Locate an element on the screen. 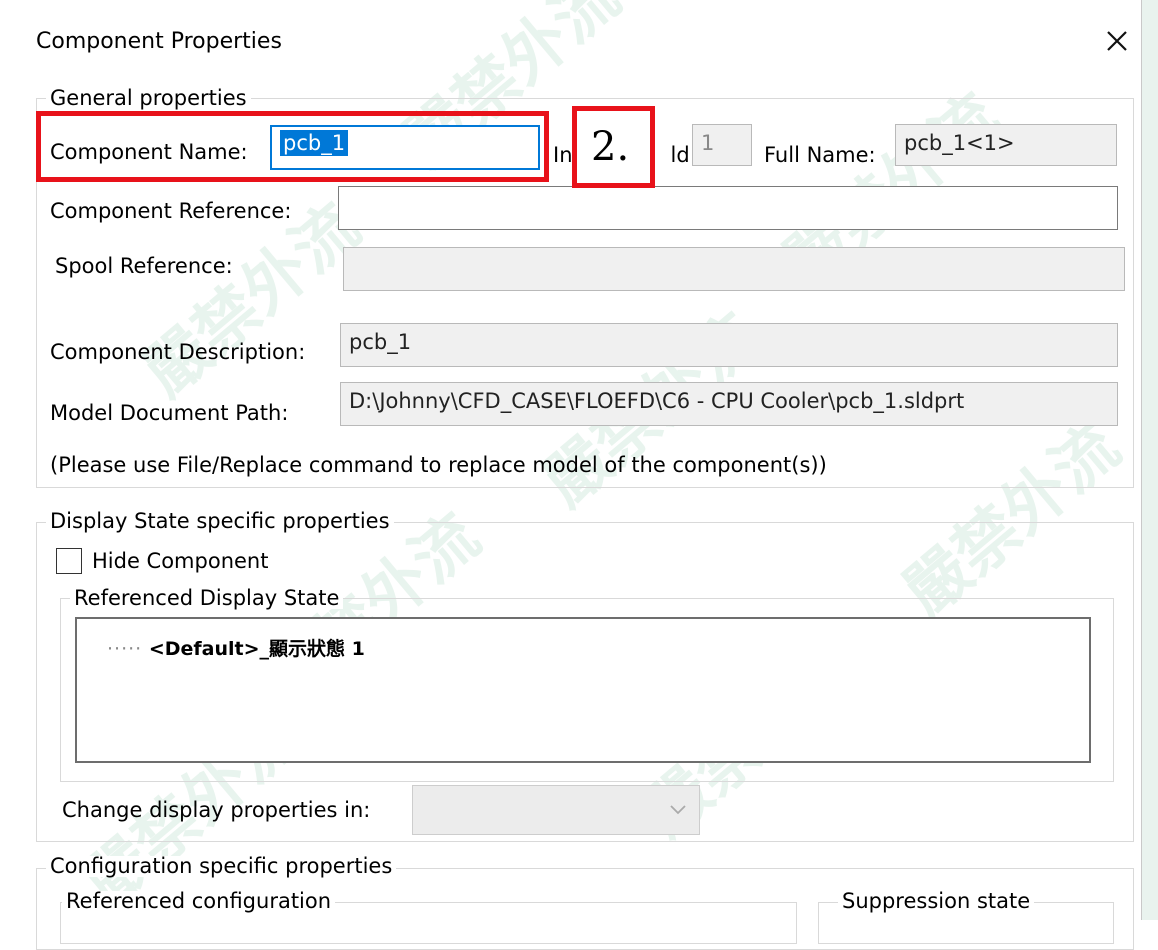 The width and height of the screenshot is (1158, 950). hide-component-checkbox is located at coordinates (69, 561).